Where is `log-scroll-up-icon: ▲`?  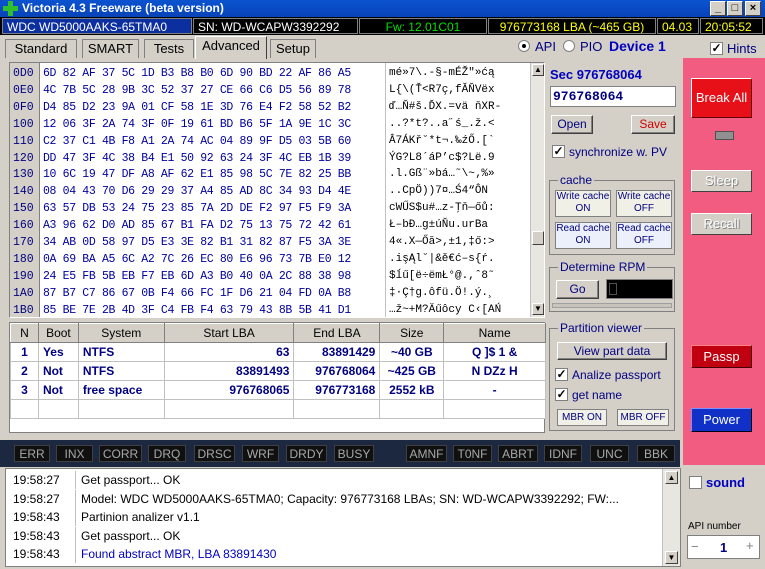 log-scroll-up-icon: ▲ is located at coordinates (671, 477).